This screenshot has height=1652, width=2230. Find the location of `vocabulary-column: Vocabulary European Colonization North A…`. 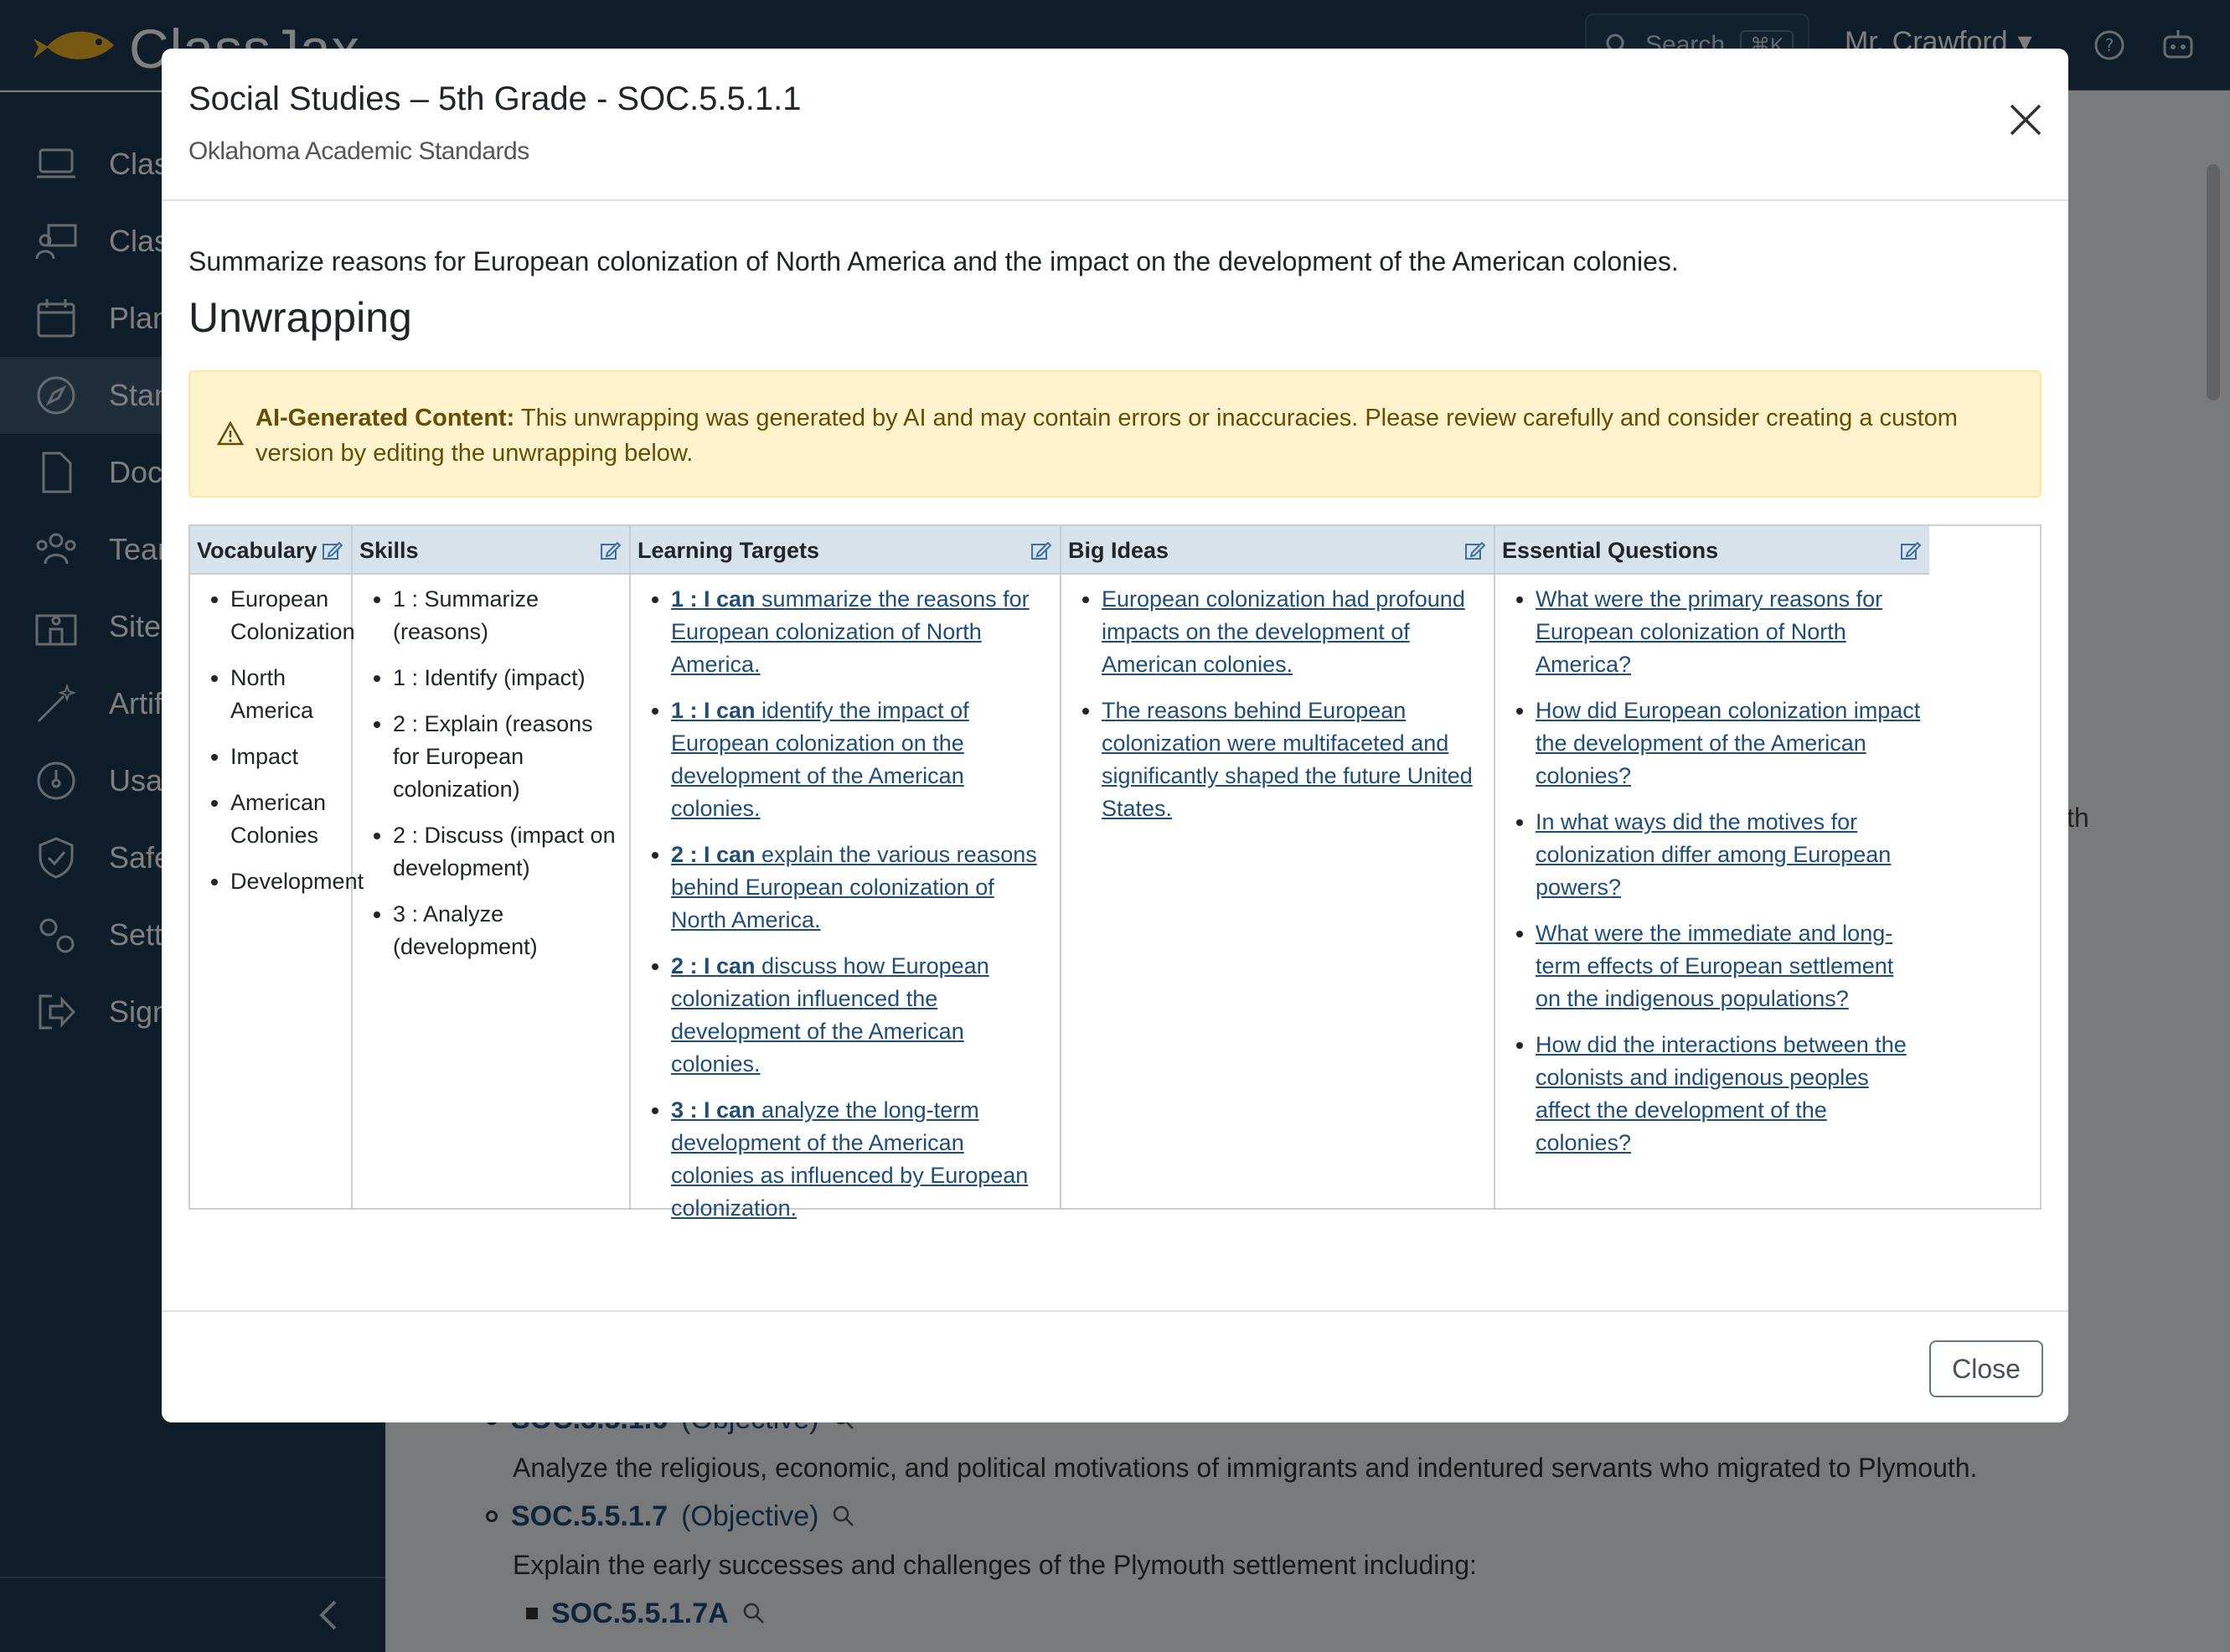

vocabulary-column: Vocabulary European Colonization North A… is located at coordinates (277, 867).